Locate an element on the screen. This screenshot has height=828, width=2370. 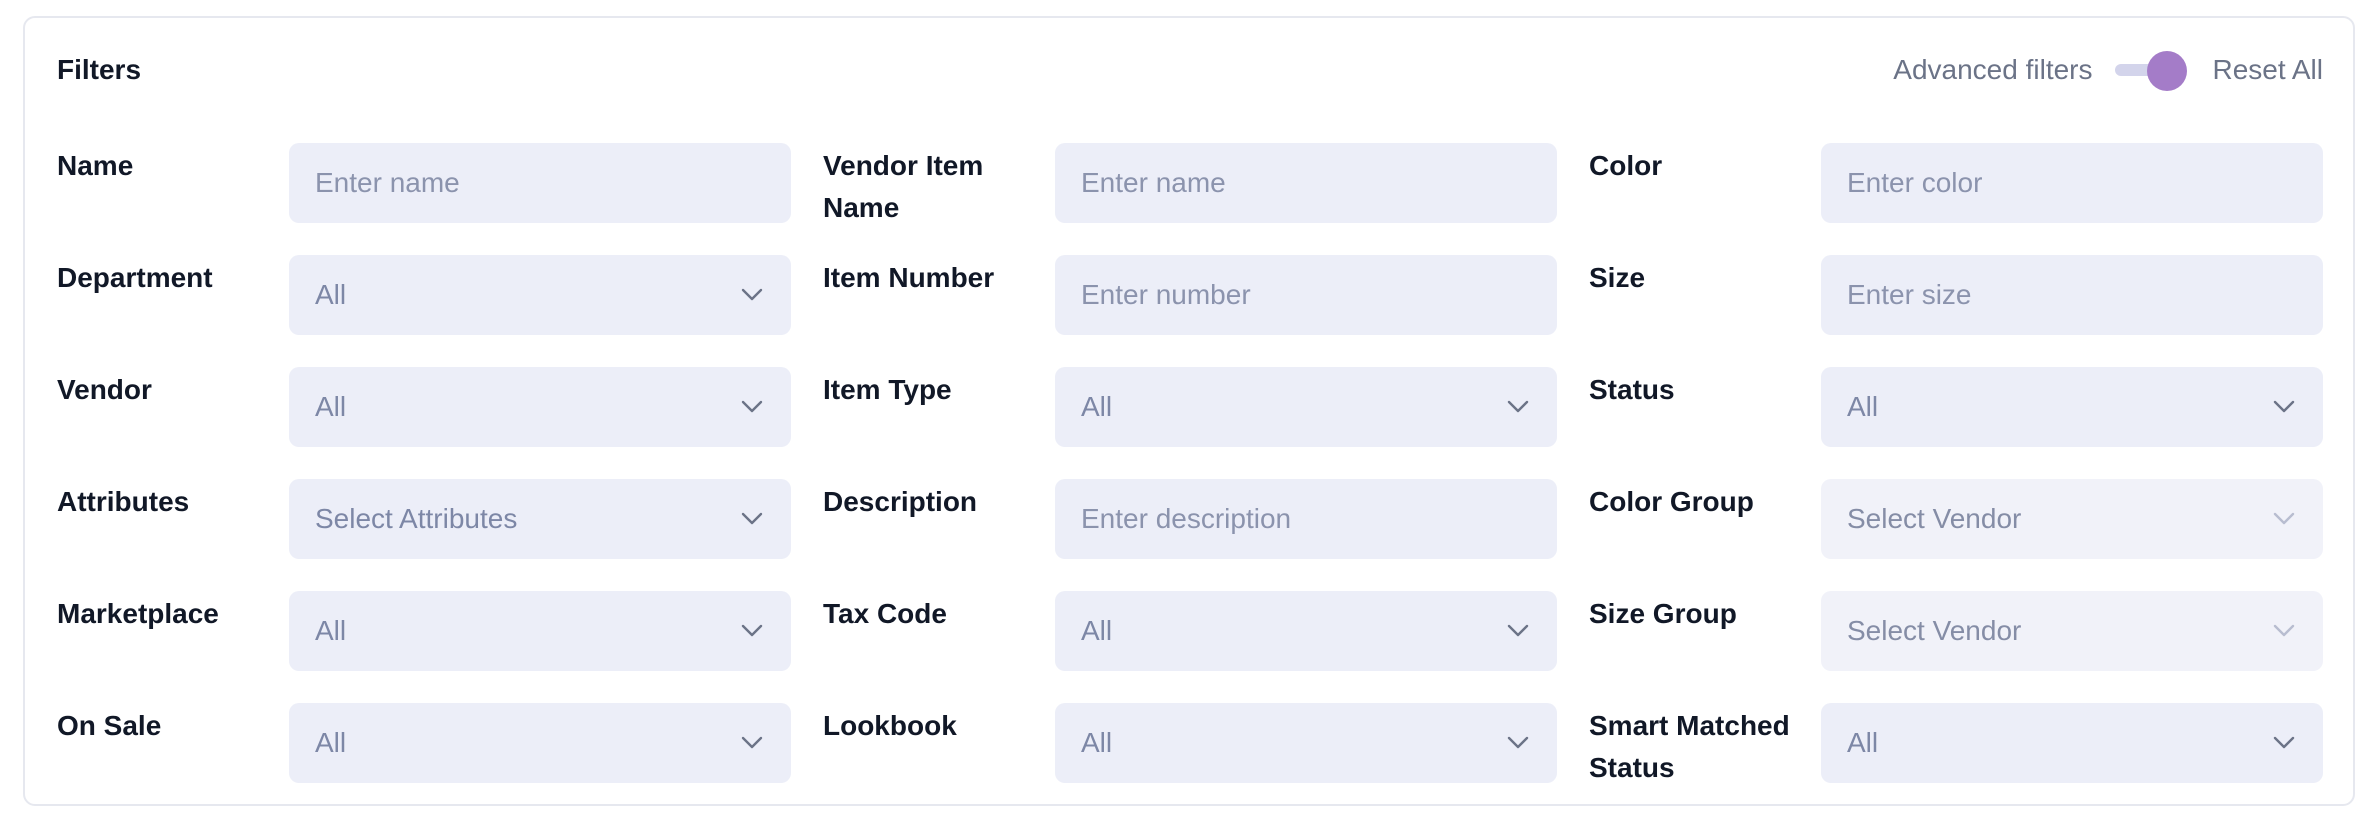
item-type-select-value: All is located at coordinates (1097, 406).